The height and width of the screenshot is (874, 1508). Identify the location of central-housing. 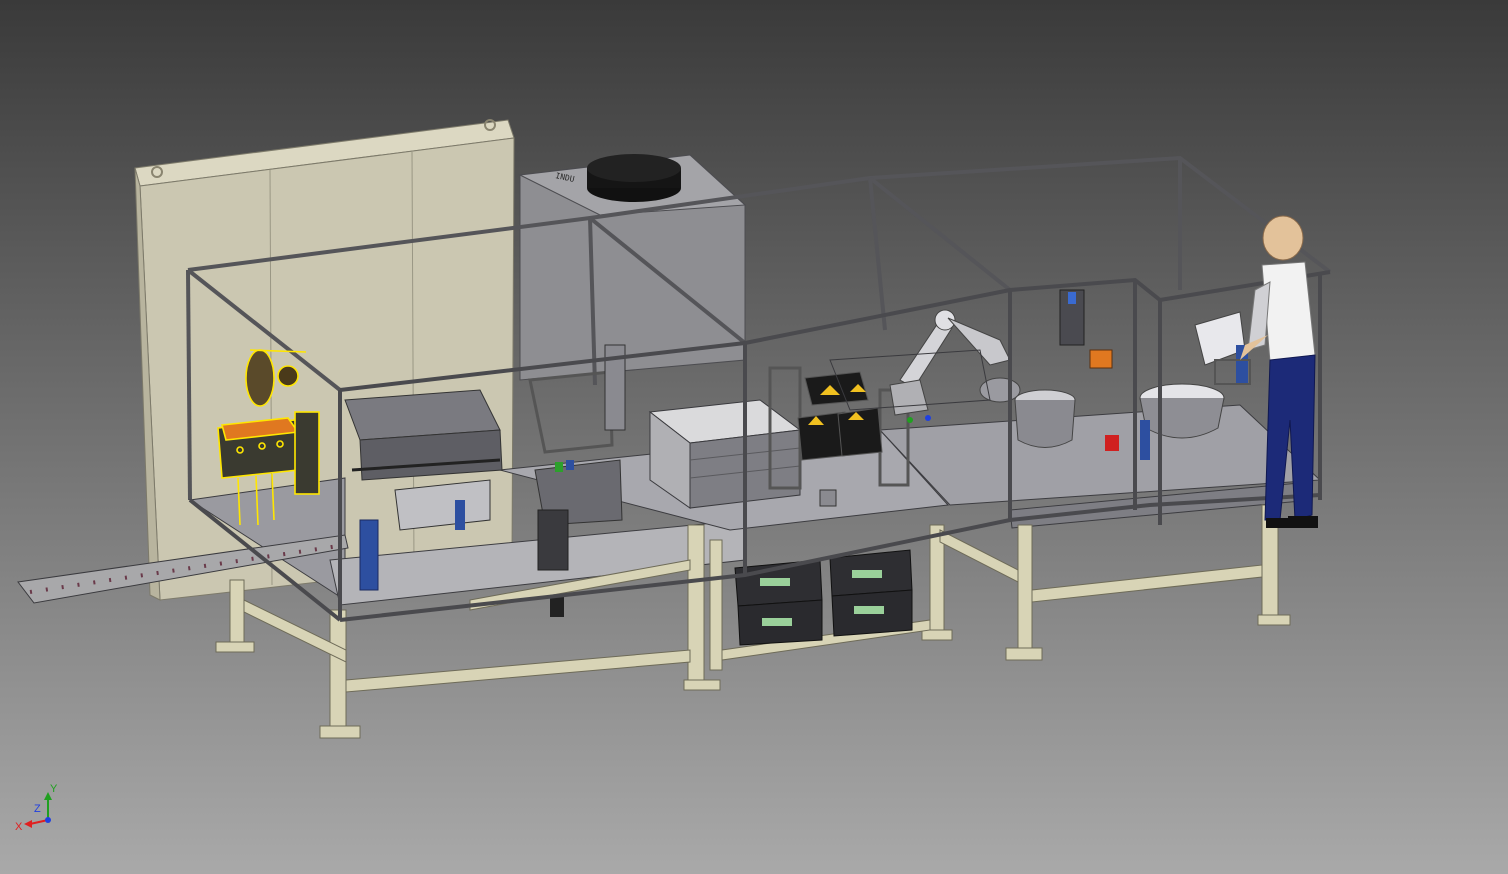
(725, 454).